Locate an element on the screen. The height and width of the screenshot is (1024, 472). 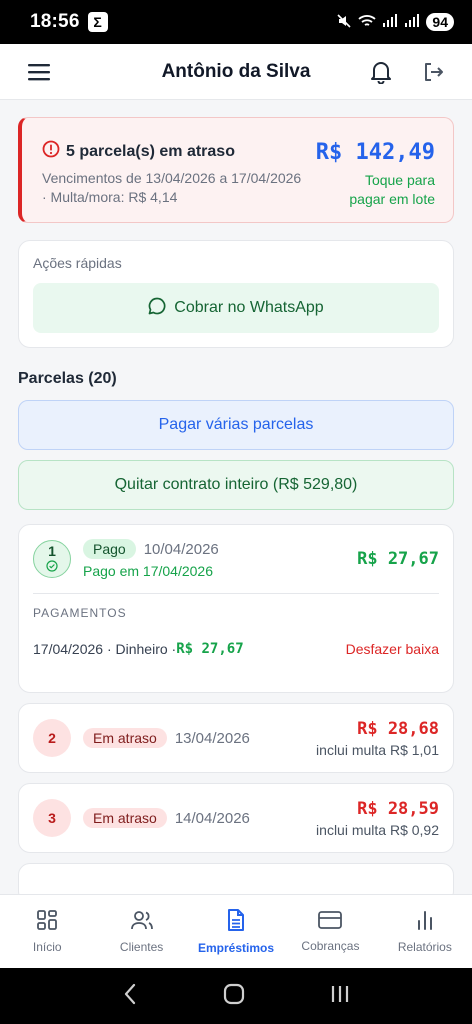
due-date: 14/04/2026 is located at coordinates (212, 818).